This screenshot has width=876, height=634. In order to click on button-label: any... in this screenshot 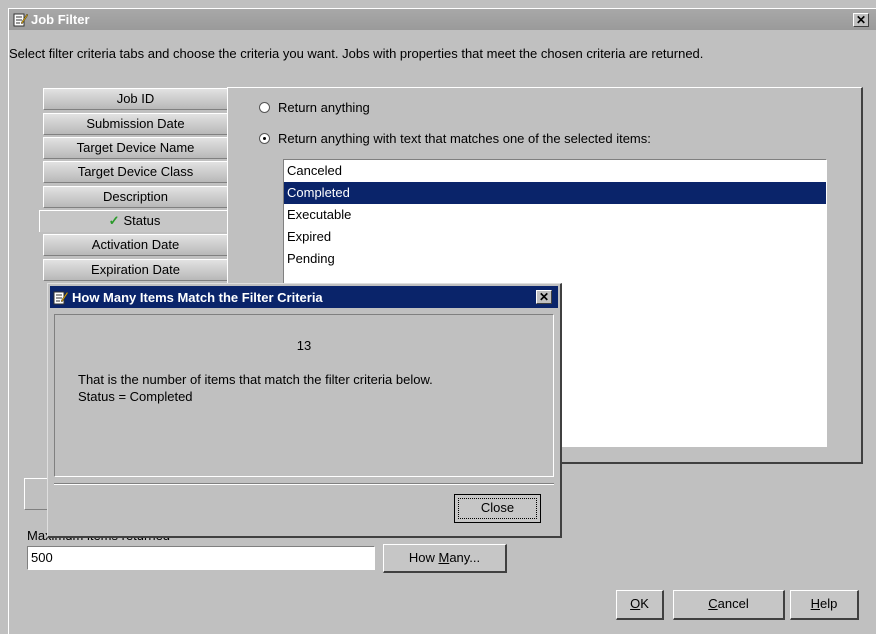, I will do `click(465, 557)`.